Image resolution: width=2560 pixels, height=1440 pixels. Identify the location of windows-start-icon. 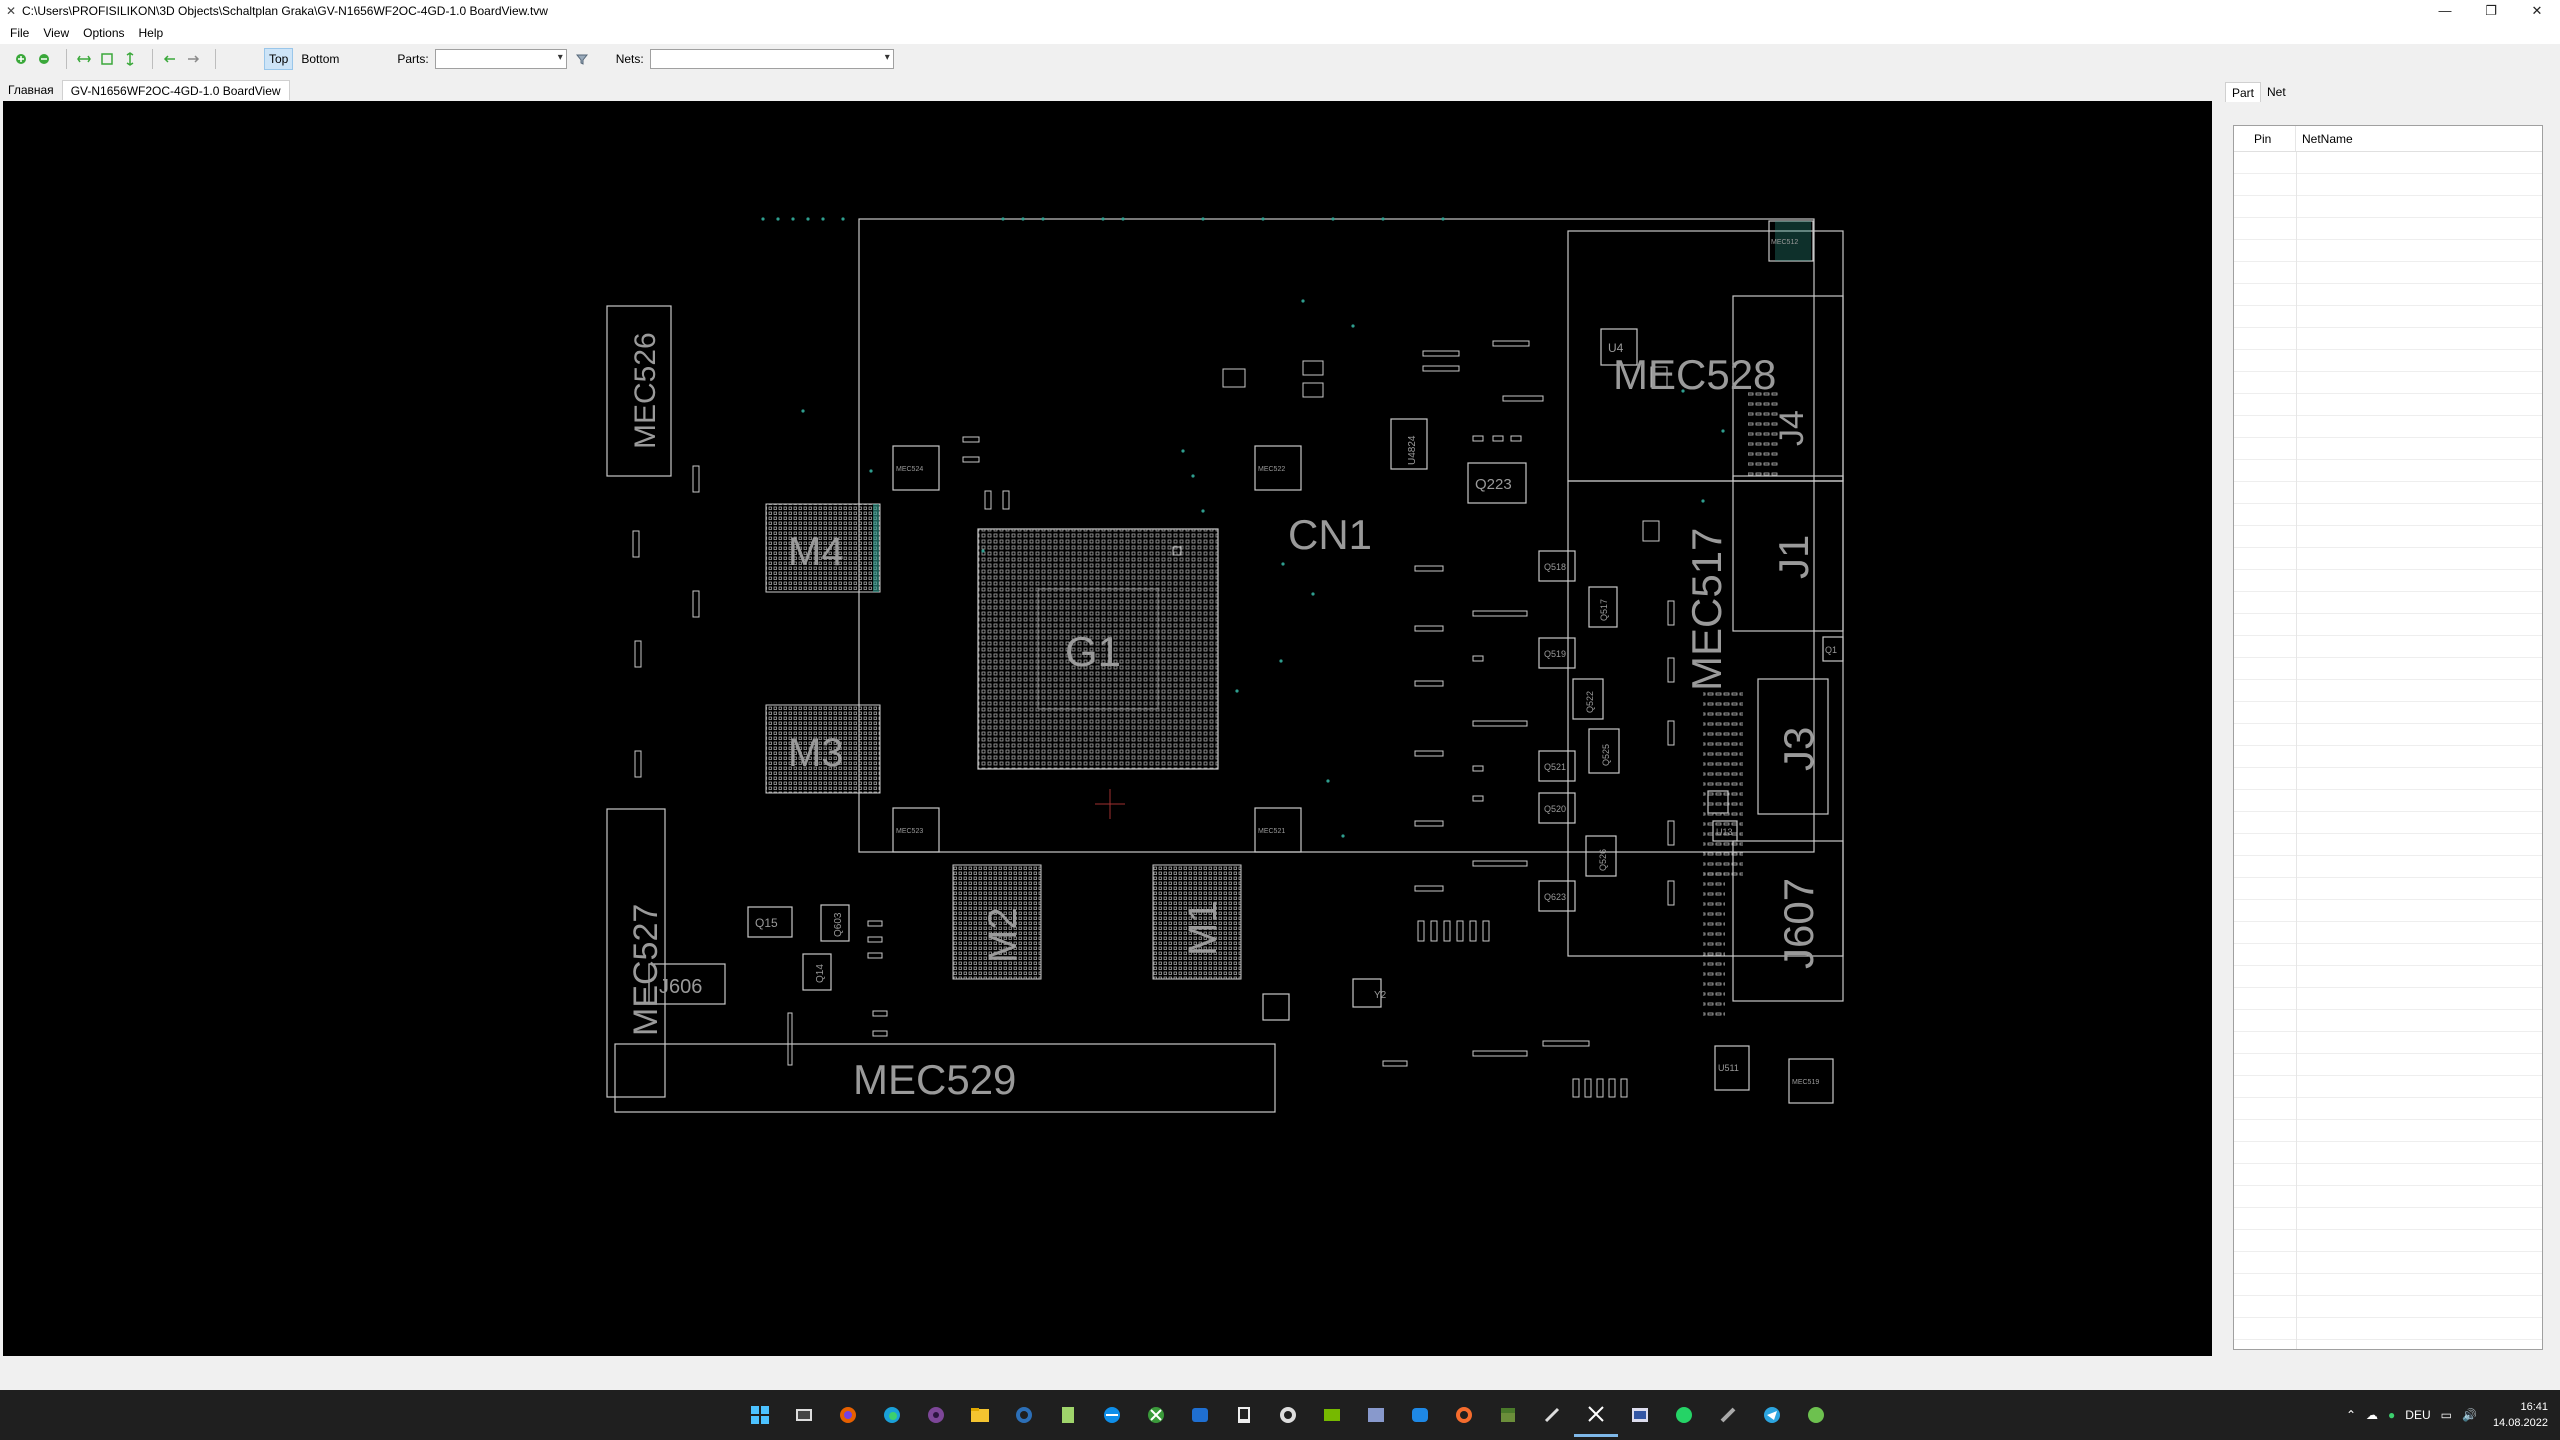
(760, 1415).